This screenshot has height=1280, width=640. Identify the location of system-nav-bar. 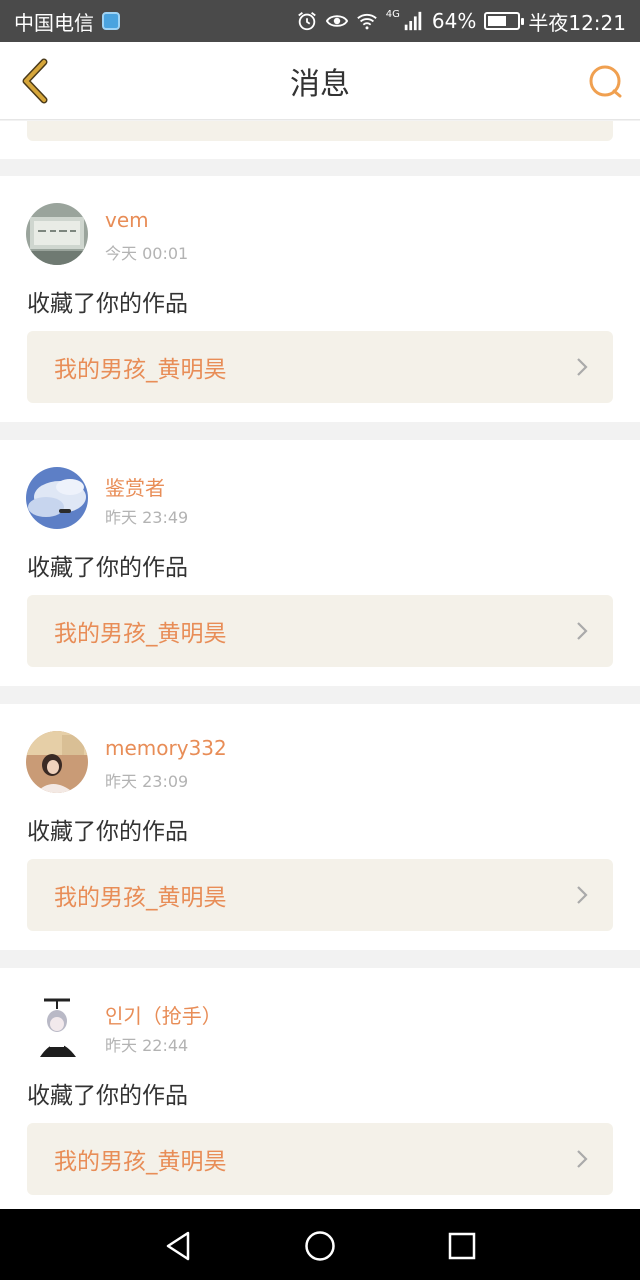
(320, 1244).